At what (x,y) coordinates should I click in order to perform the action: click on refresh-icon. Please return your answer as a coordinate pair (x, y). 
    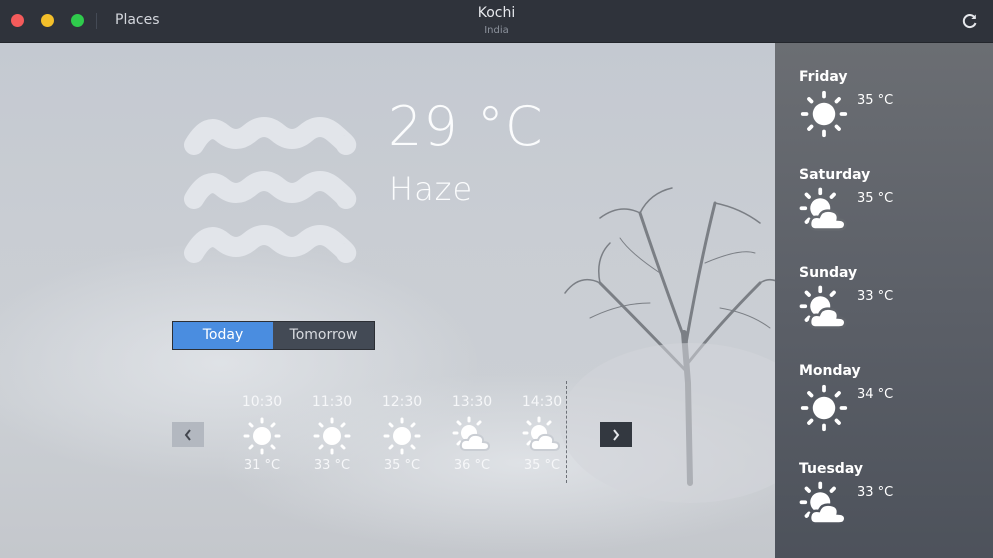
    Looking at the image, I should click on (970, 21).